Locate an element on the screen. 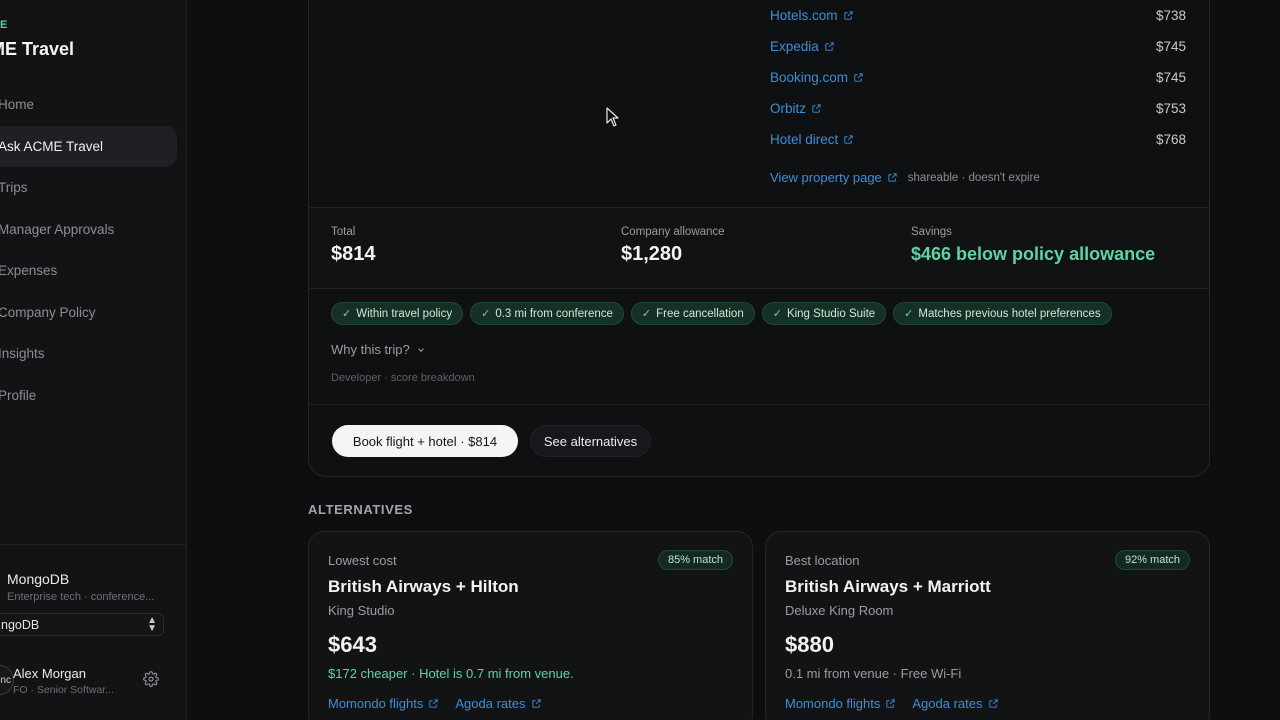 The height and width of the screenshot is (720, 1280). sidebar-item-profile: Profile is located at coordinates (93, 396).